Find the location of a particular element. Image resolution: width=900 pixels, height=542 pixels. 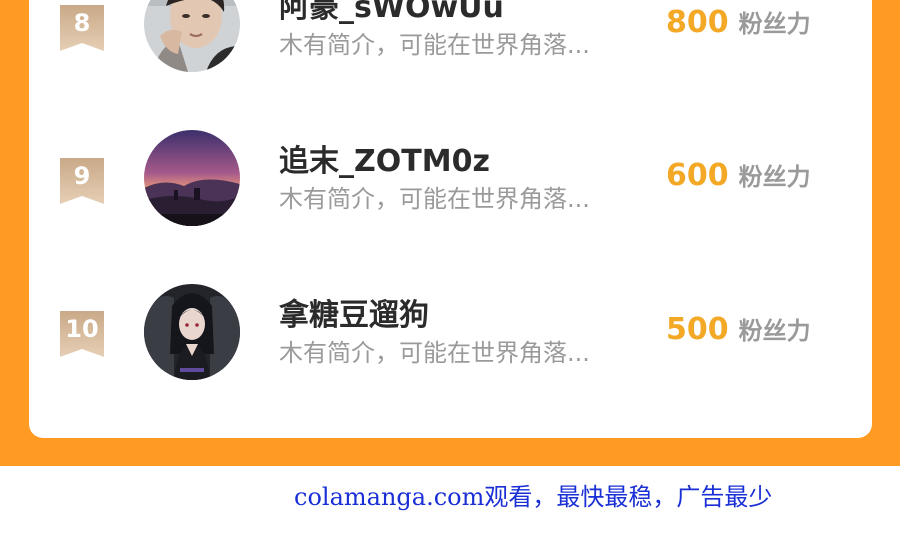

fans-count: 500 is located at coordinates (697, 329).